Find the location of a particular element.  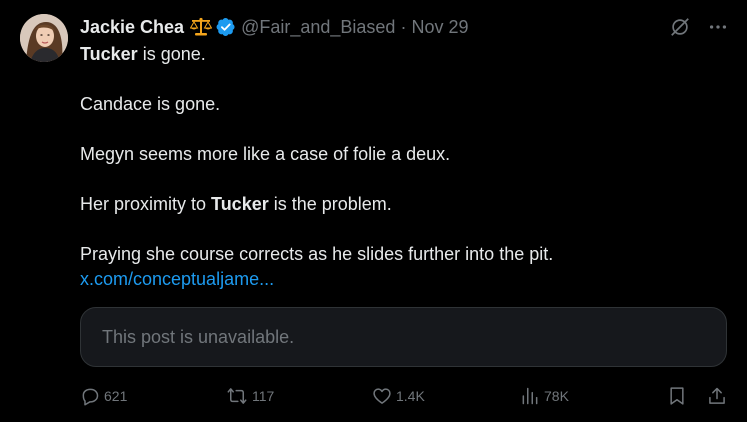

heart-icon is located at coordinates (382, 396).